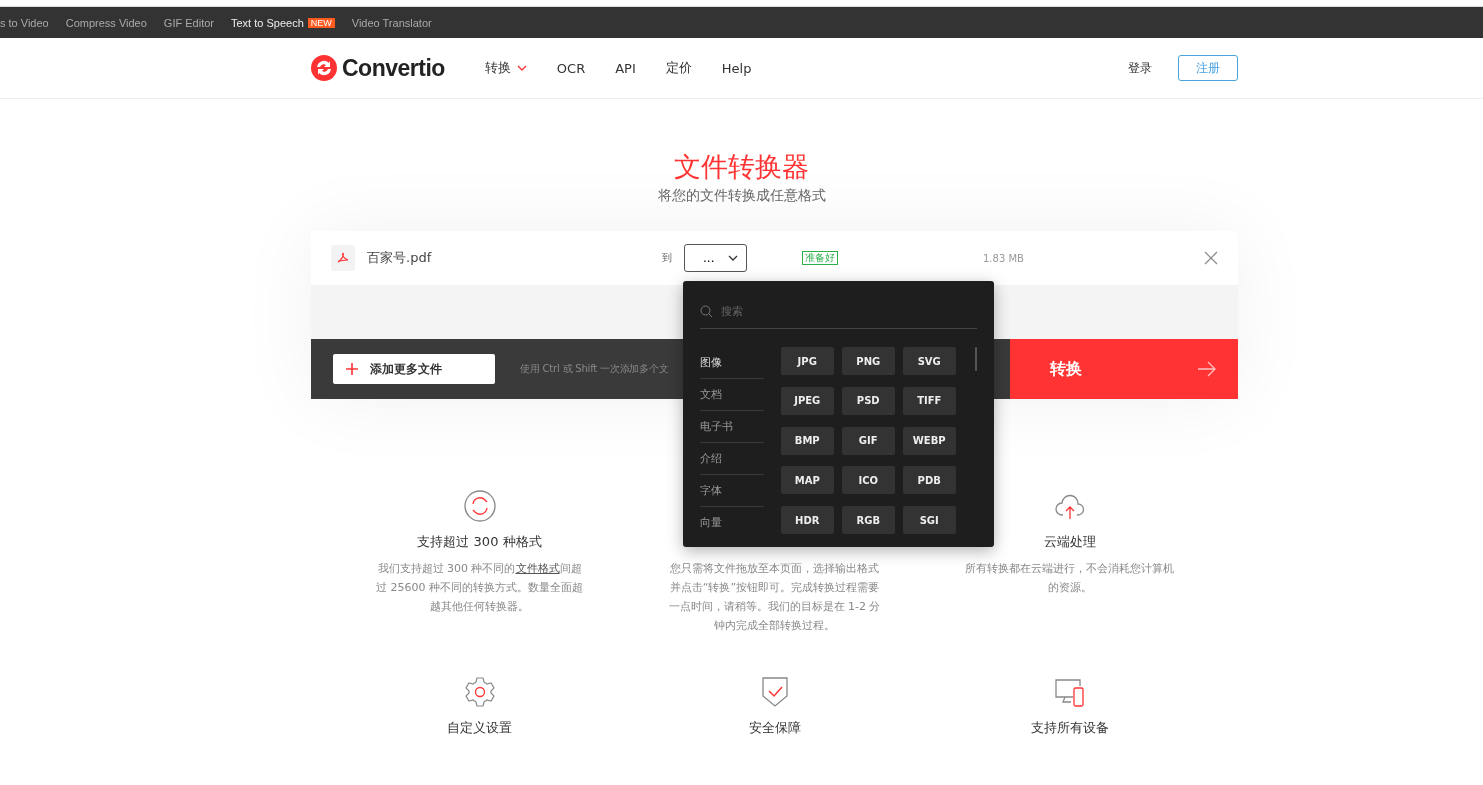 The height and width of the screenshot is (785, 1483). Describe the element at coordinates (667, 258) in the screenshot. I see `to-label: 到` at that location.